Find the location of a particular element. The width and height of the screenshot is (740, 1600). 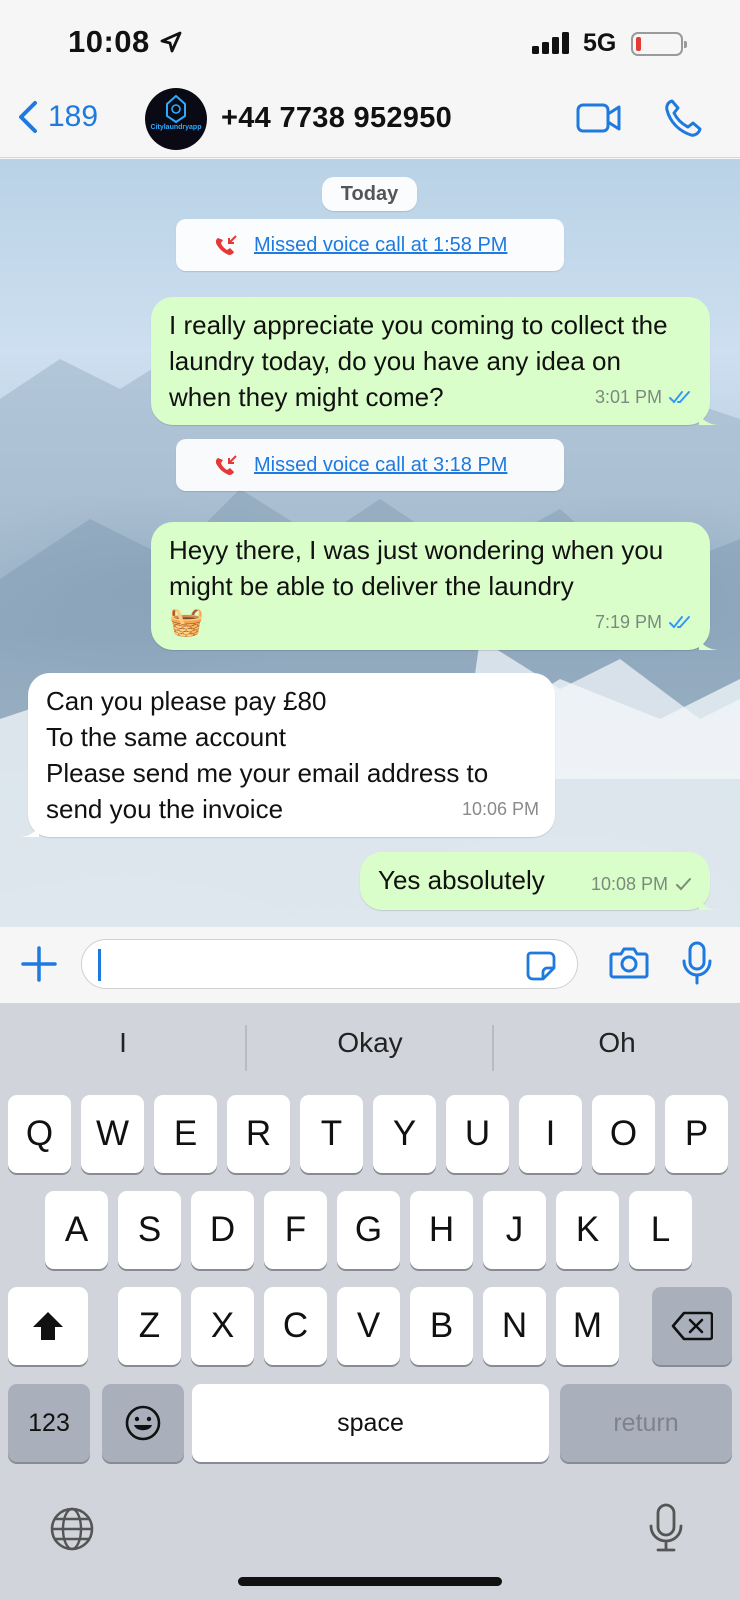

unread-count: 189 is located at coordinates (73, 116).